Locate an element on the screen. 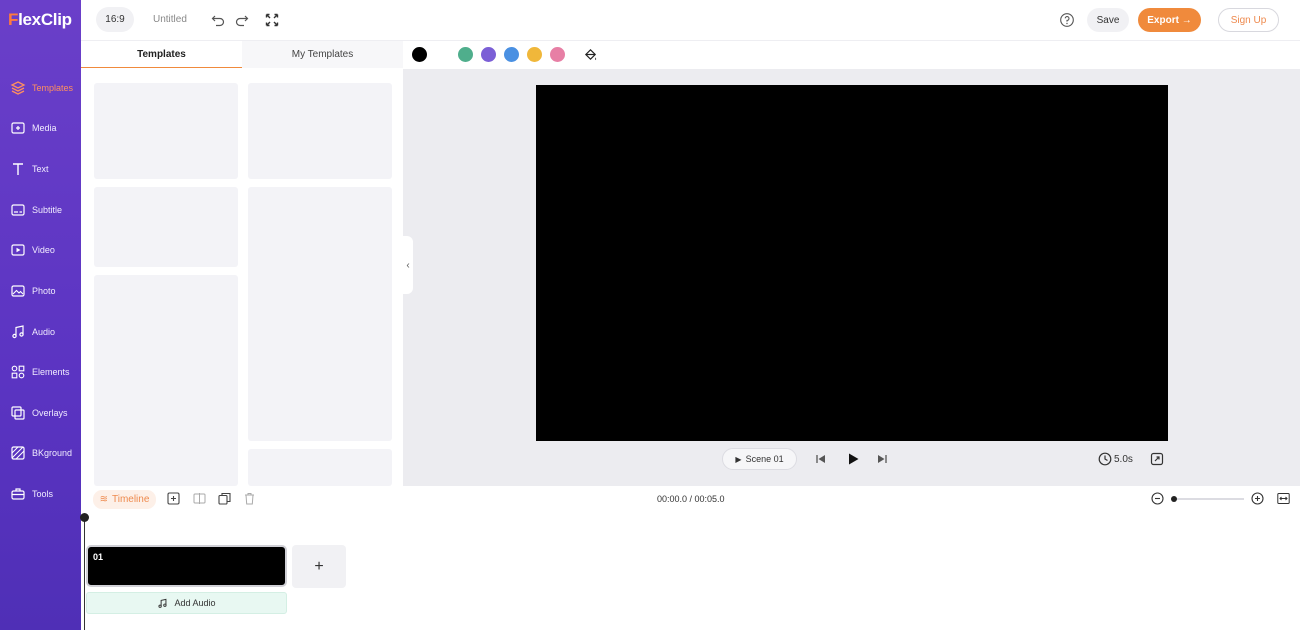 The width and height of the screenshot is (1300, 630). skip-forward-icon is located at coordinates (882, 459).